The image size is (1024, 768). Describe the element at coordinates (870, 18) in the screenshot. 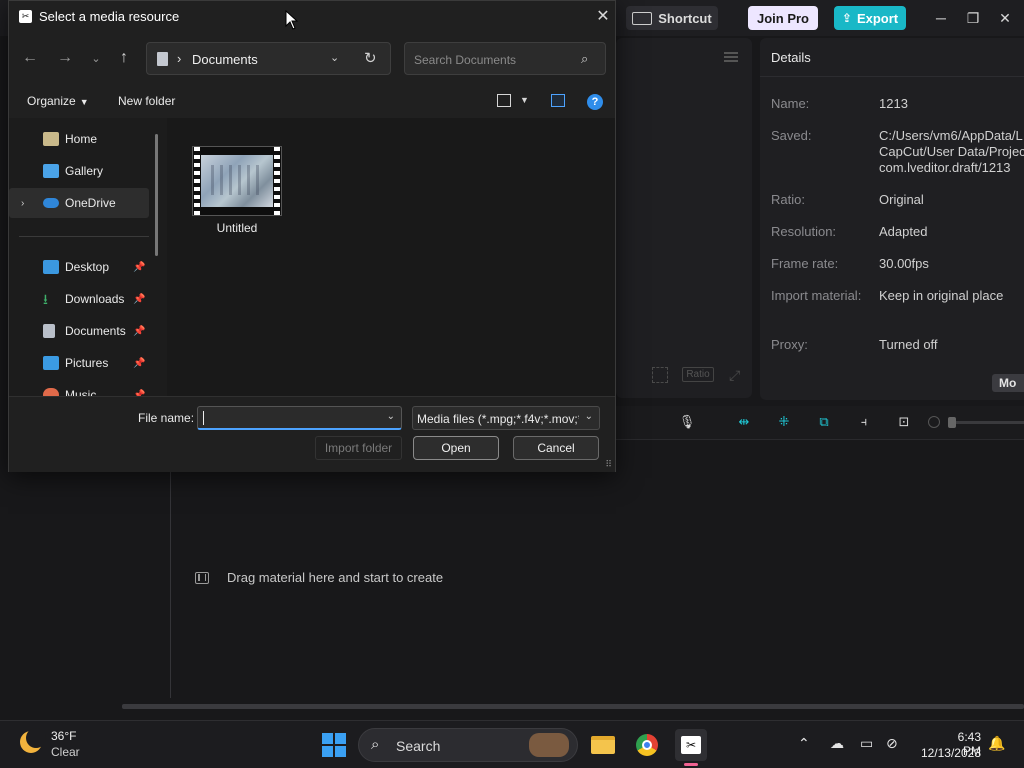

I see `export-button: ⇪ Export` at that location.